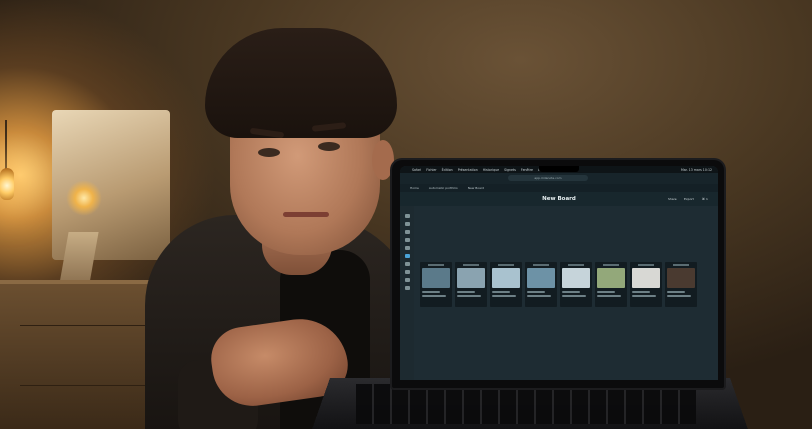 This screenshot has height=429, width=812. What do you see at coordinates (383, 160) in the screenshot?
I see `person-ear` at bounding box center [383, 160].